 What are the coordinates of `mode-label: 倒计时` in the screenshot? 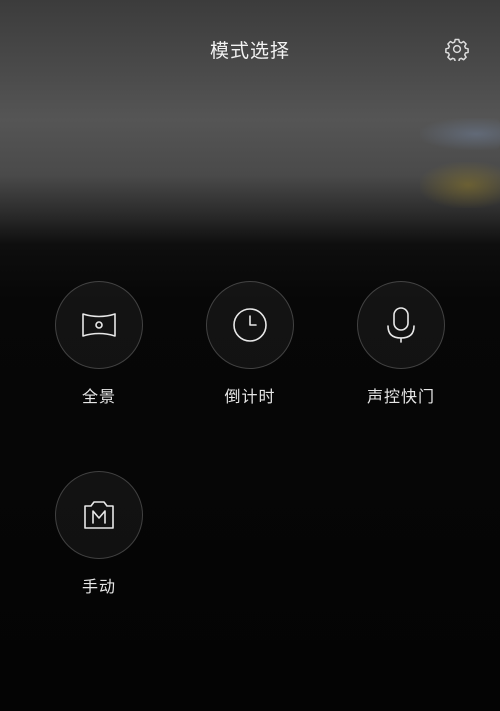 It's located at (250, 396).